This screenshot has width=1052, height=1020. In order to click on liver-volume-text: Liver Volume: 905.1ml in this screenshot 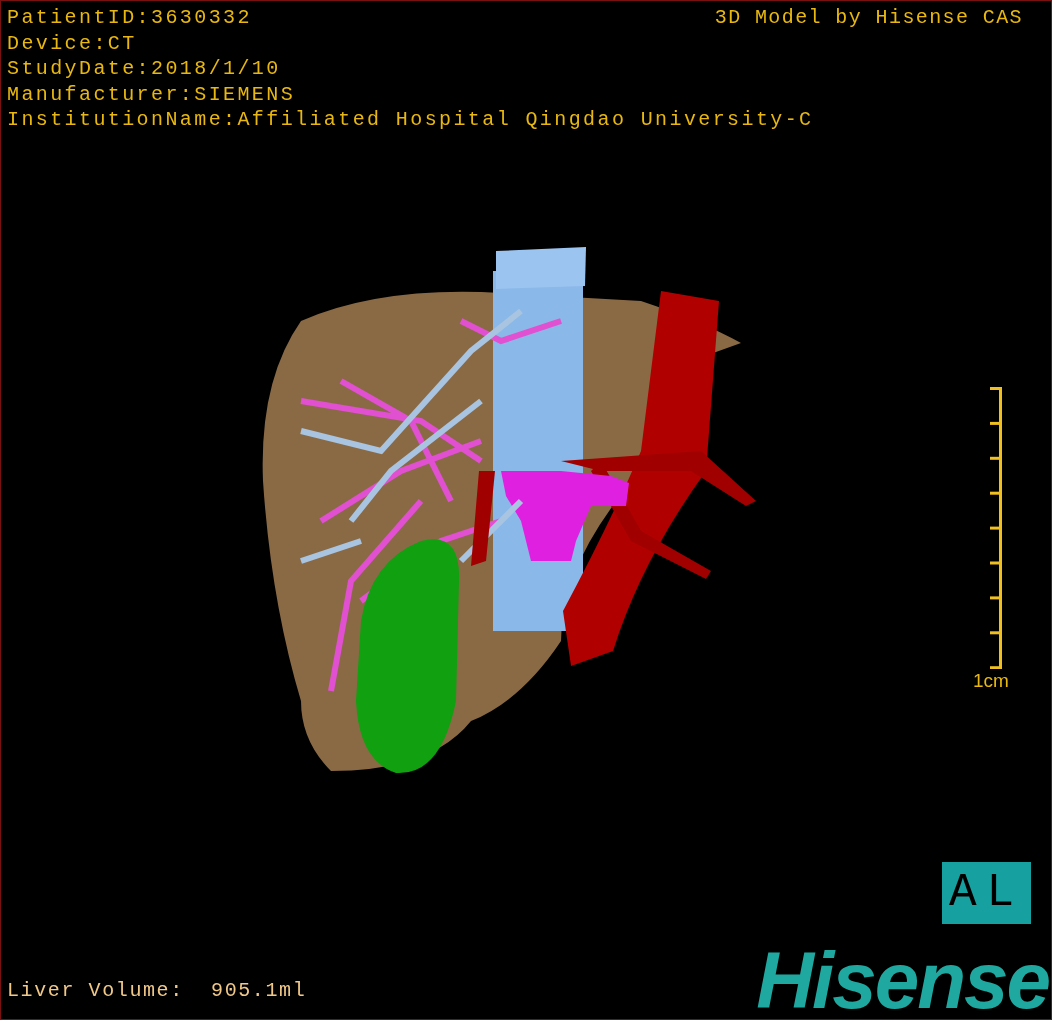, I will do `click(157, 990)`.